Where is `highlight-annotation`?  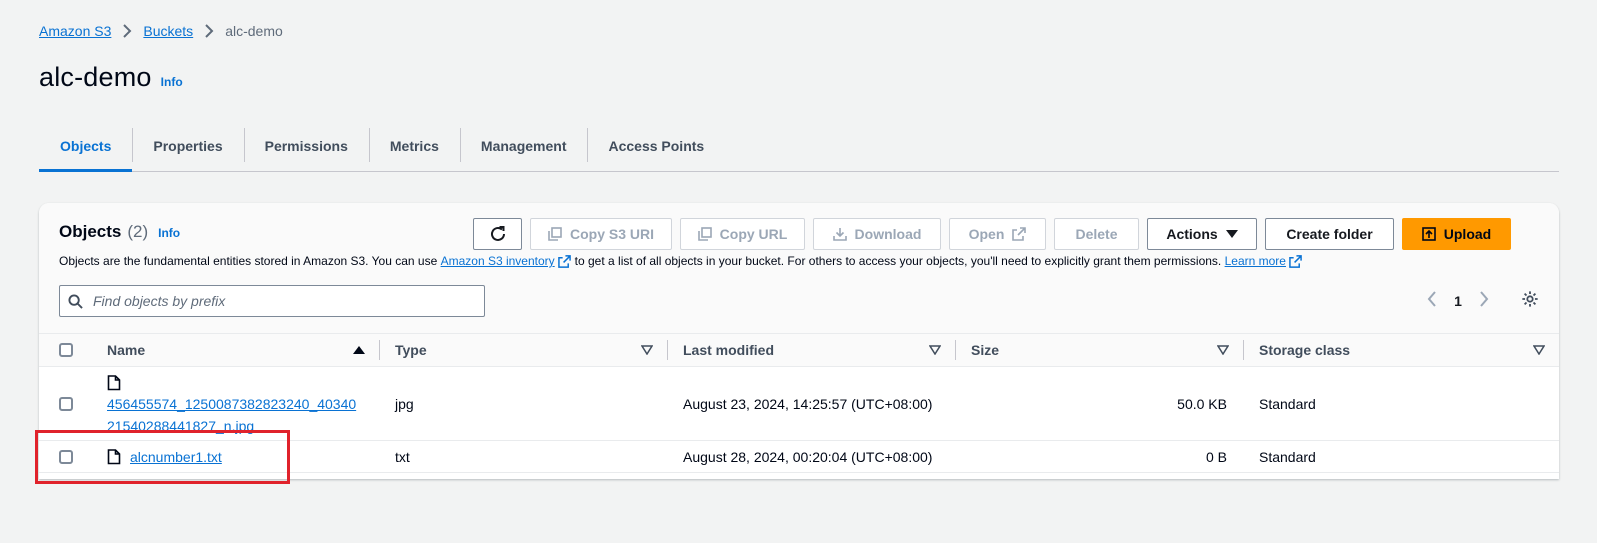
highlight-annotation is located at coordinates (162, 457).